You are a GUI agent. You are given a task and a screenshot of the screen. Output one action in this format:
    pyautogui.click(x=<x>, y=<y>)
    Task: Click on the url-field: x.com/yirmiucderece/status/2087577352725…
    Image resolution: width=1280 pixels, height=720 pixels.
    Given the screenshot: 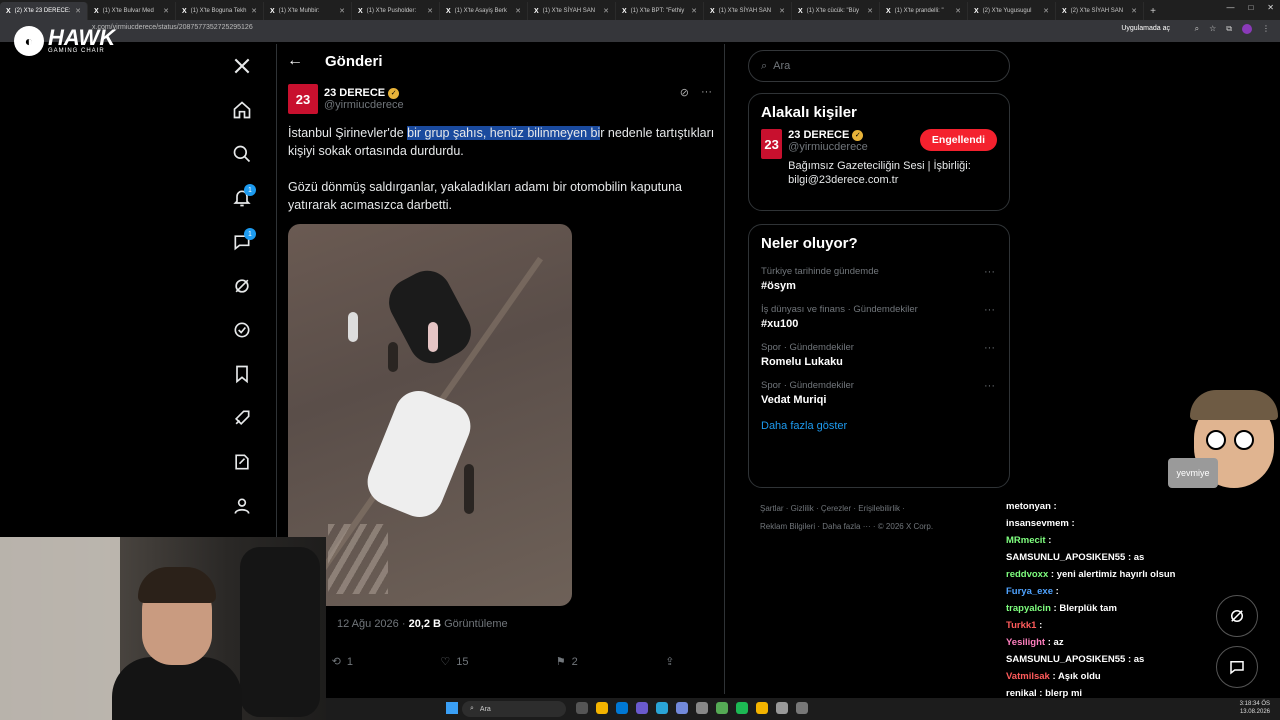 What is the action you would take?
    pyautogui.click(x=172, y=27)
    